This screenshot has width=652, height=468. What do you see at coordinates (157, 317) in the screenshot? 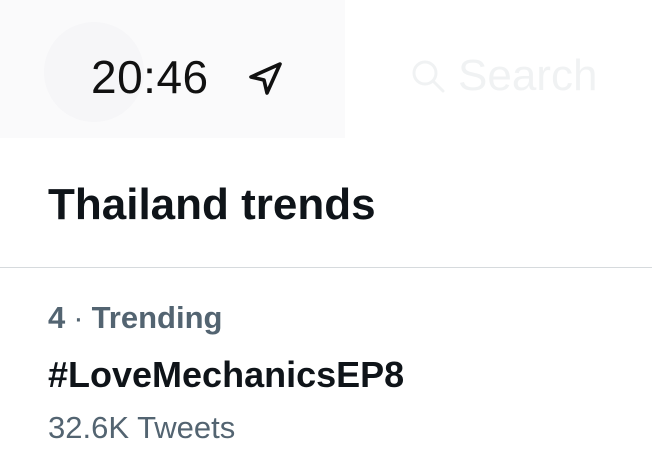
I see `trend-category: Trending` at bounding box center [157, 317].